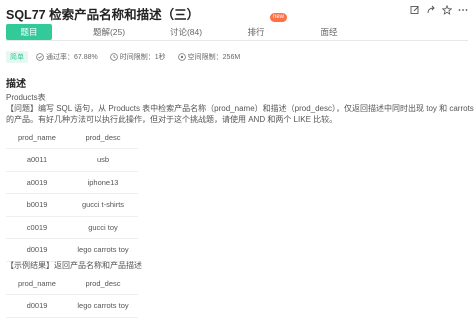  What do you see at coordinates (415, 10) in the screenshot?
I see `edit-icon` at bounding box center [415, 10].